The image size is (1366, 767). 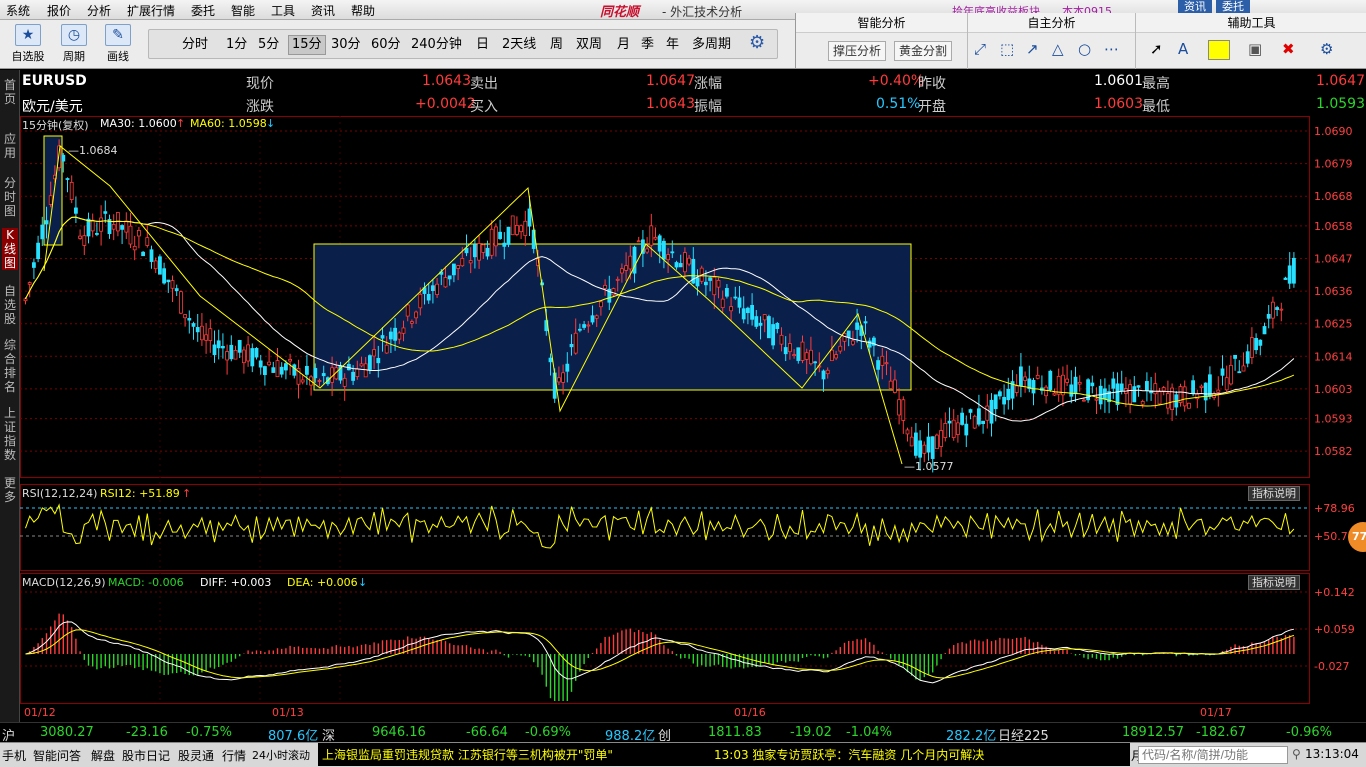 What do you see at coordinates (99, 10) in the screenshot?
I see `menu-analysis: 分析` at bounding box center [99, 10].